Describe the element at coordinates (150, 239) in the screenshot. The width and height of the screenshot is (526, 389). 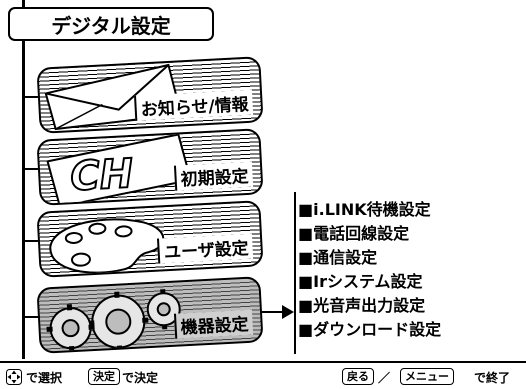
I see `menu-item-user-settings: ユーザ設定` at that location.